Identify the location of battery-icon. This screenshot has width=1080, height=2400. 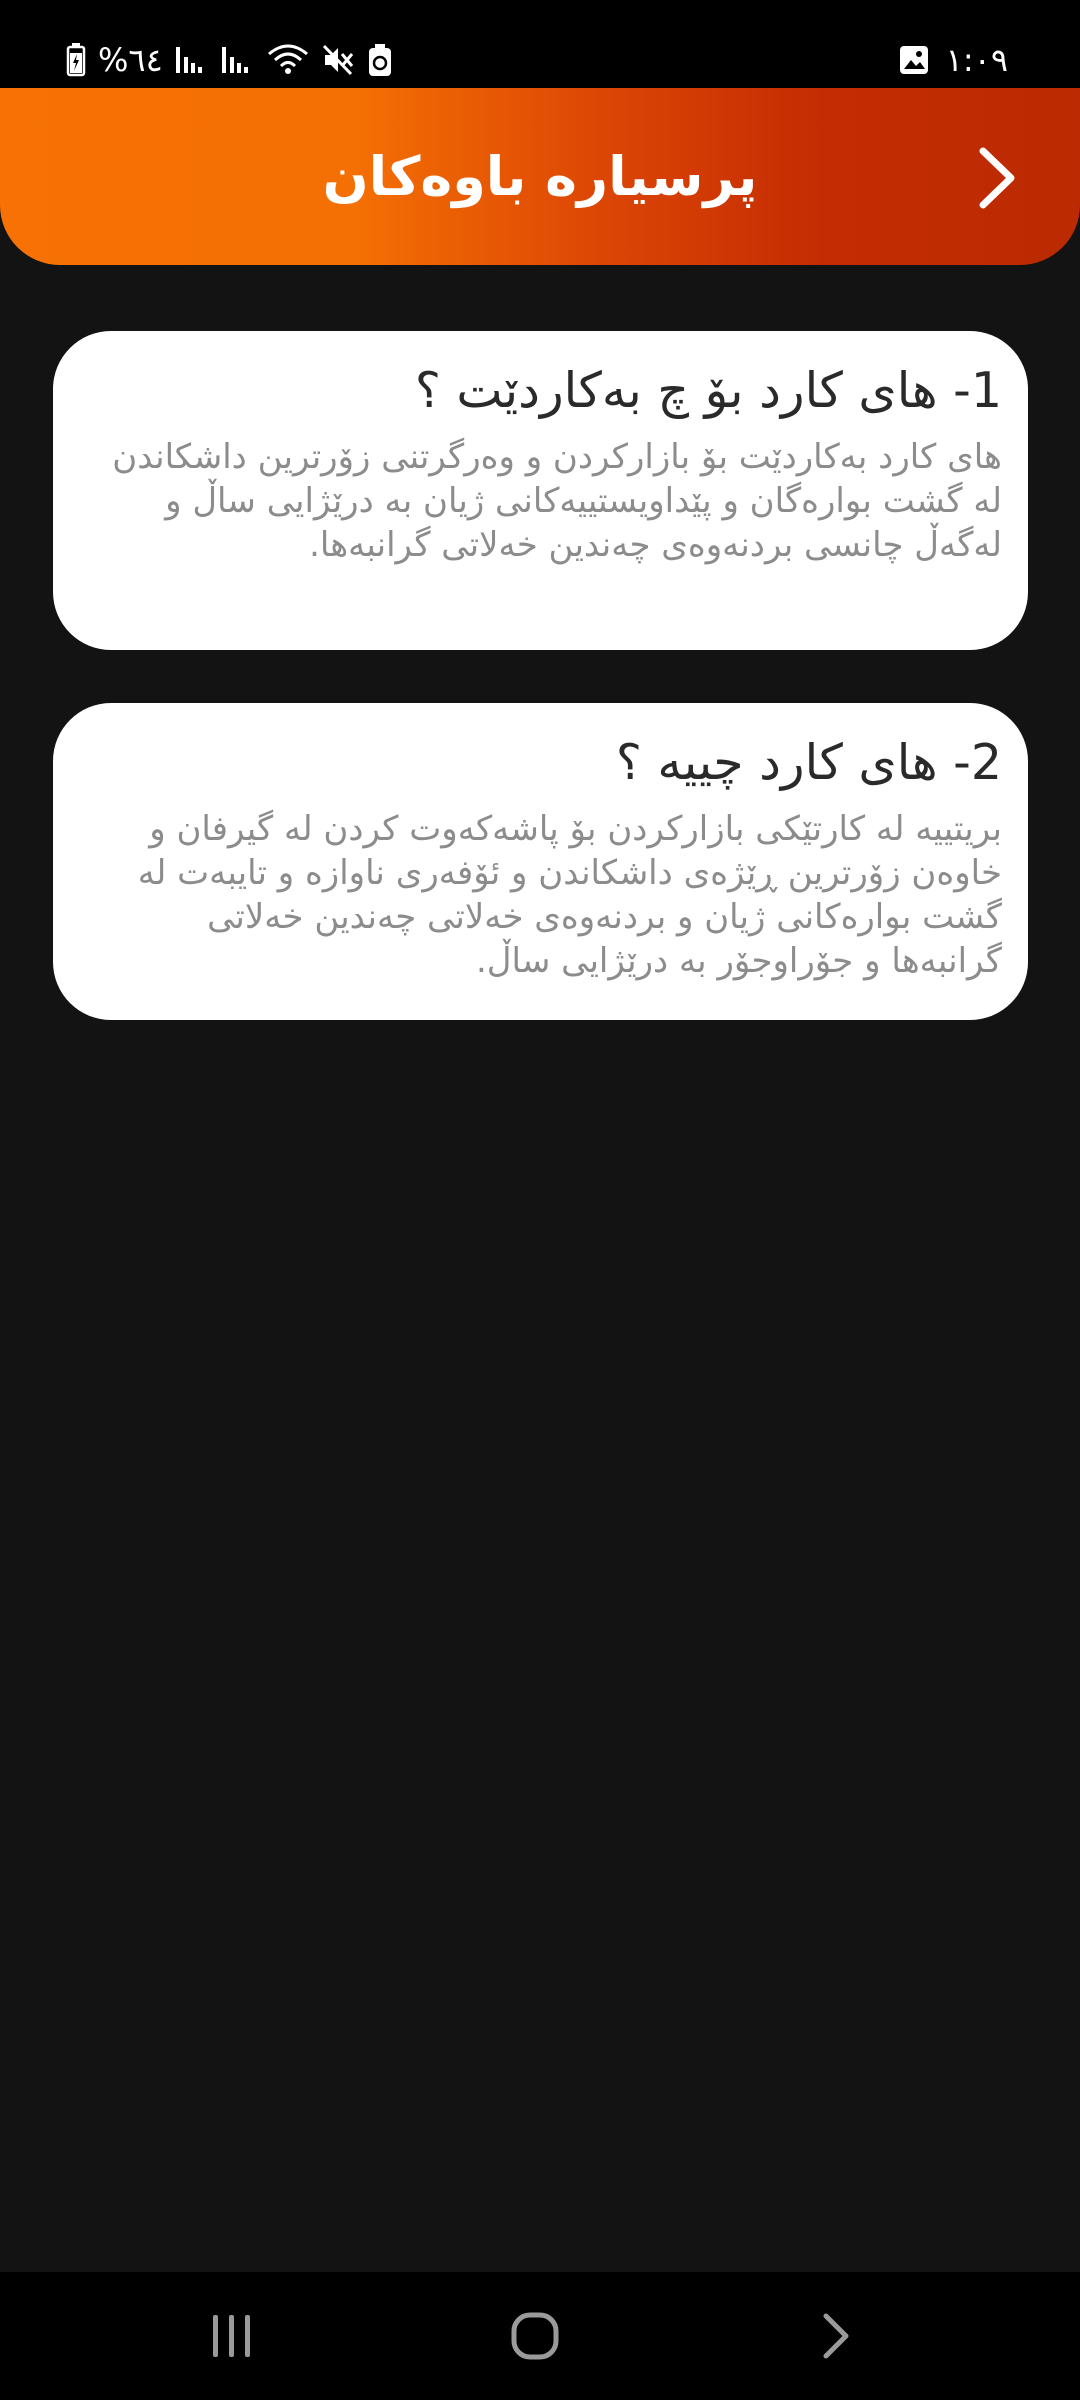
(76, 60).